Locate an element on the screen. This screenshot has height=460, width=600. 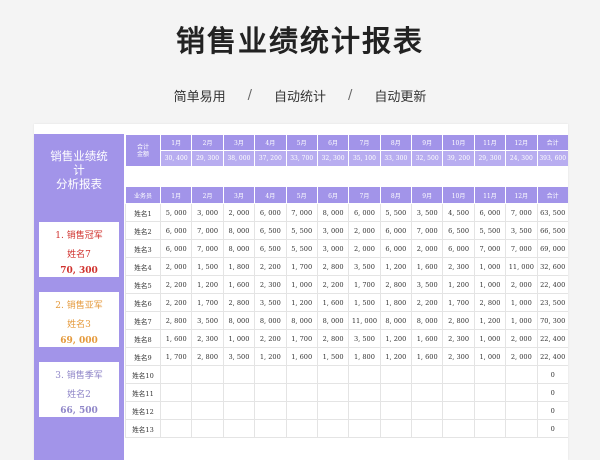
table-row: 姓名12 0 is located at coordinates (346, 410).